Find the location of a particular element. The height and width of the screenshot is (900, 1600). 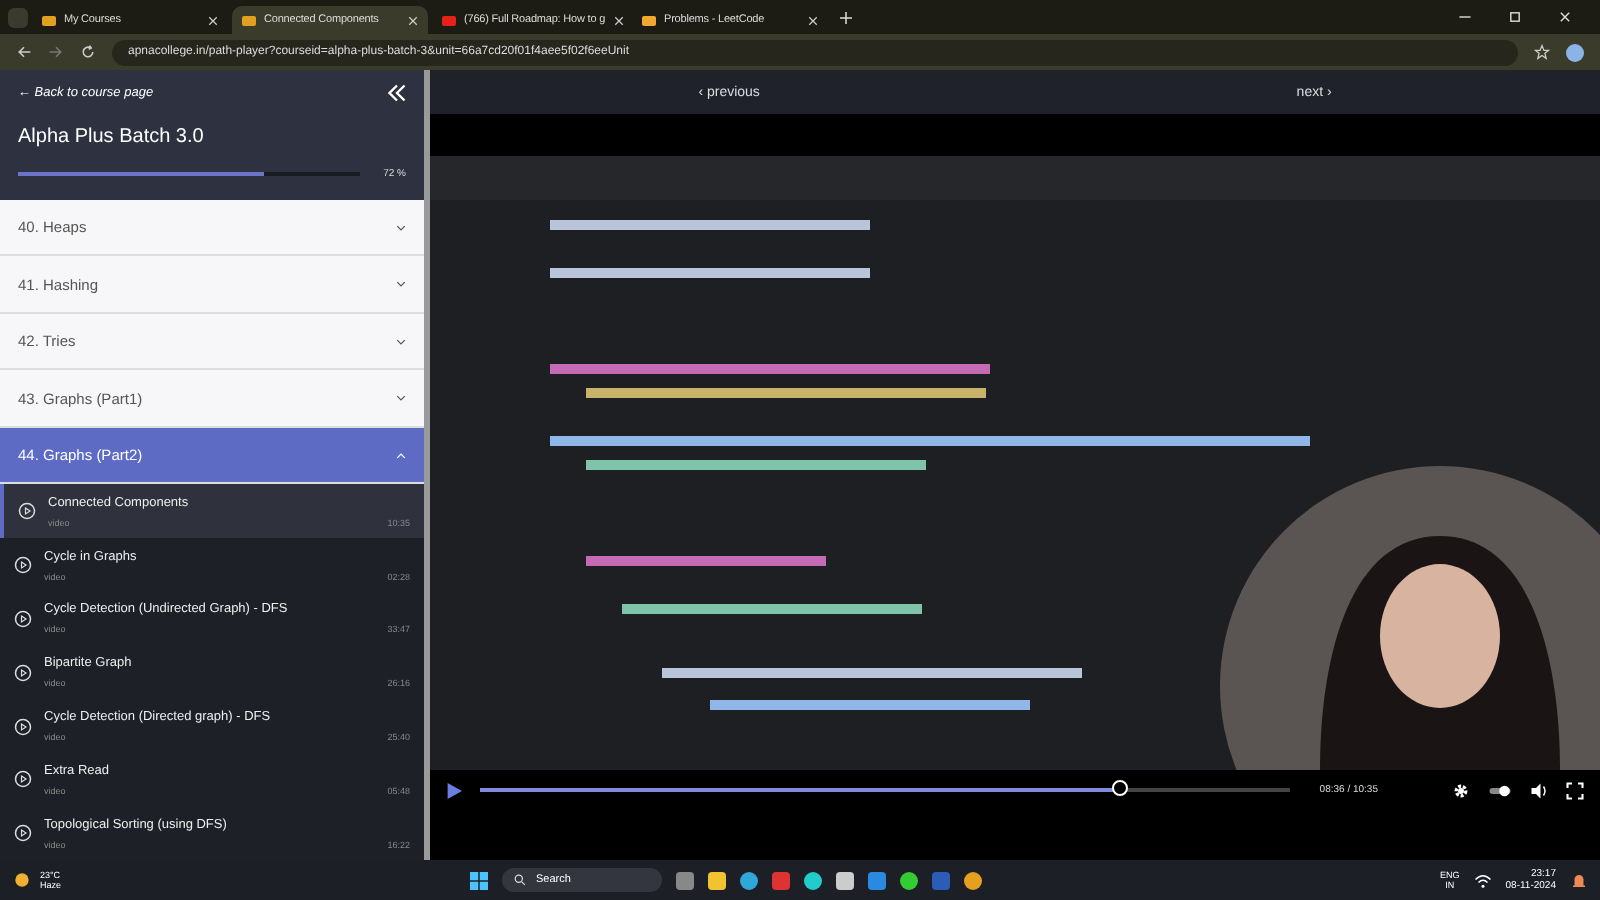

collapse-icon is located at coordinates (397, 92).